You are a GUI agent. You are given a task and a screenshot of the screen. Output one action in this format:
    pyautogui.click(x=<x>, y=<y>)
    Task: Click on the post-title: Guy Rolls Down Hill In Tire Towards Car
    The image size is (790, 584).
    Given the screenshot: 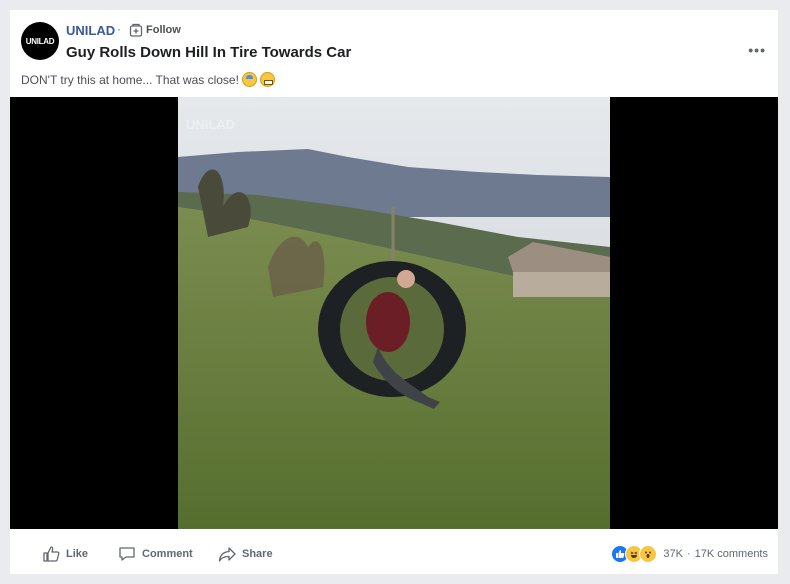 What is the action you would take?
    pyautogui.click(x=208, y=52)
    